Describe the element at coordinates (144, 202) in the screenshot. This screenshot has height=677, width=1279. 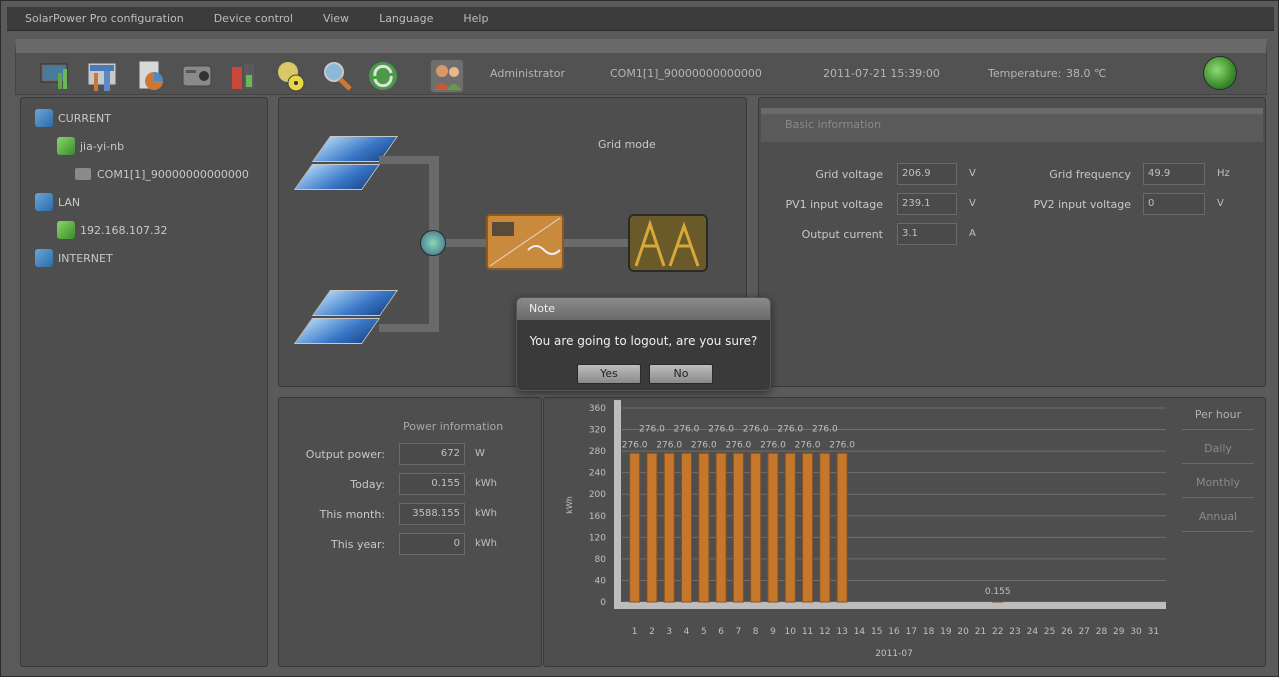
I see `tree-item-lan: LAN` at that location.